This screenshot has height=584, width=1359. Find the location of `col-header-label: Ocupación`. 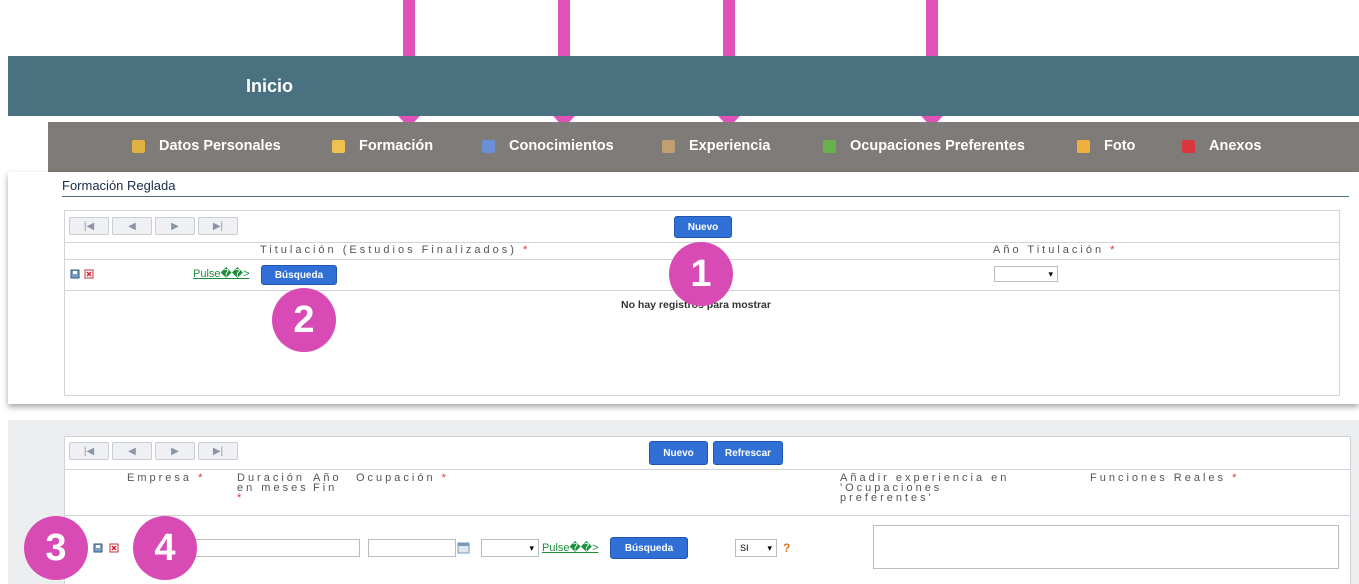

col-header-label: Ocupación is located at coordinates (396, 478).